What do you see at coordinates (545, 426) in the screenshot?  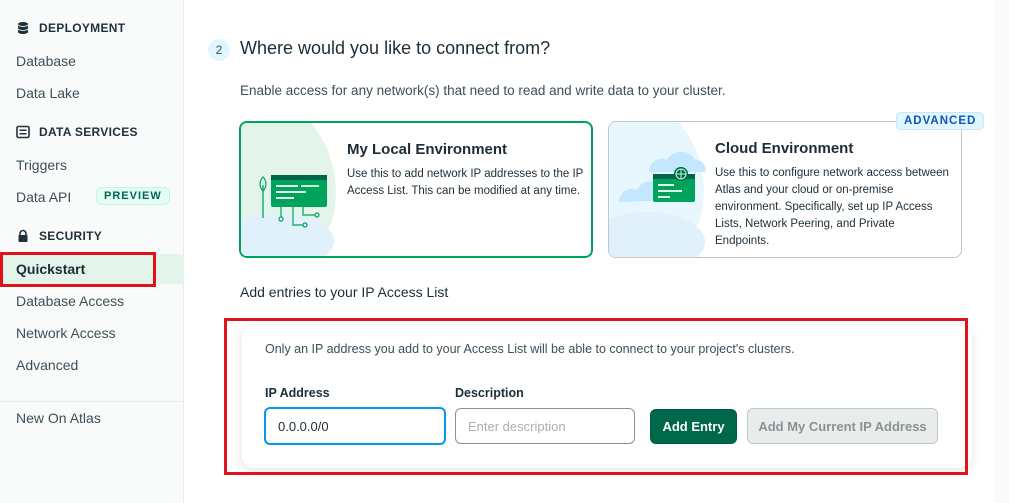 I see `description-input` at bounding box center [545, 426].